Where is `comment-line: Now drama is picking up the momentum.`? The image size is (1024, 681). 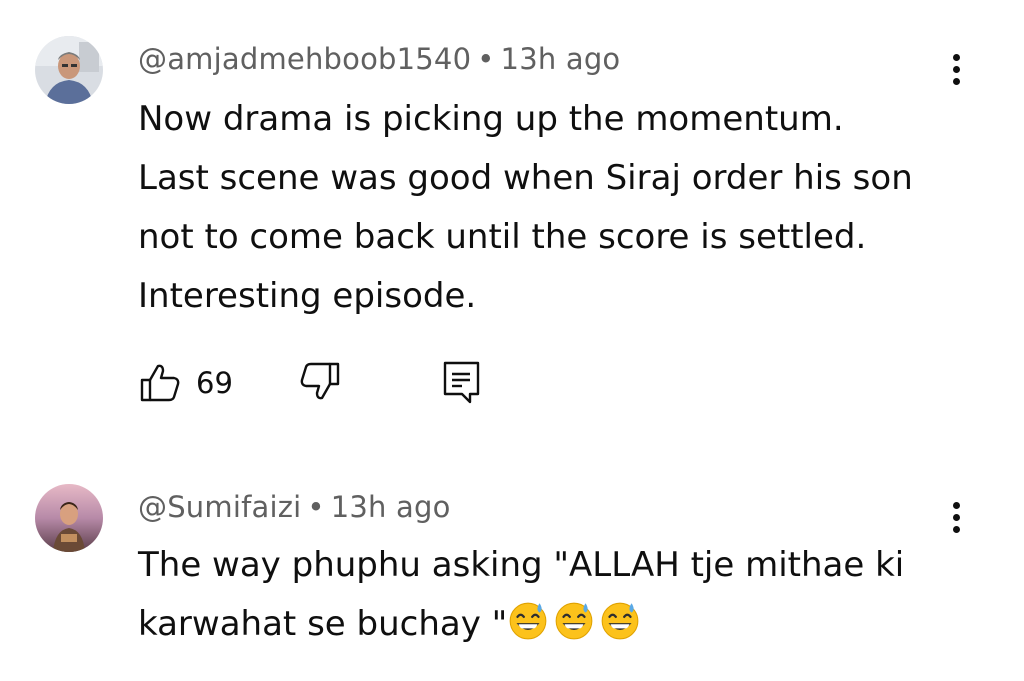 comment-line: Now drama is picking up the momentum. is located at coordinates (491, 119).